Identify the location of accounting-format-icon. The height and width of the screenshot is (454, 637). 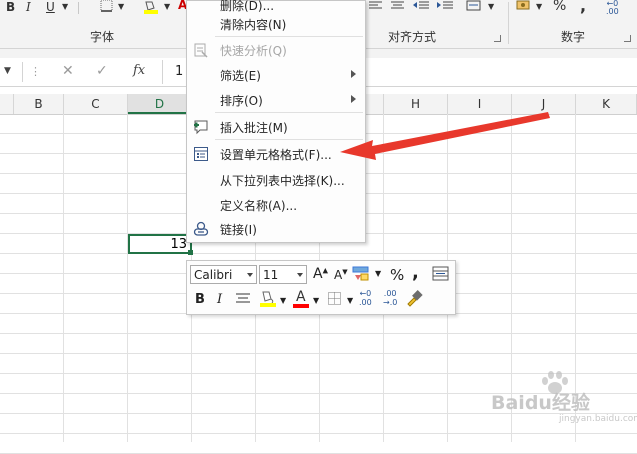
(524, 6).